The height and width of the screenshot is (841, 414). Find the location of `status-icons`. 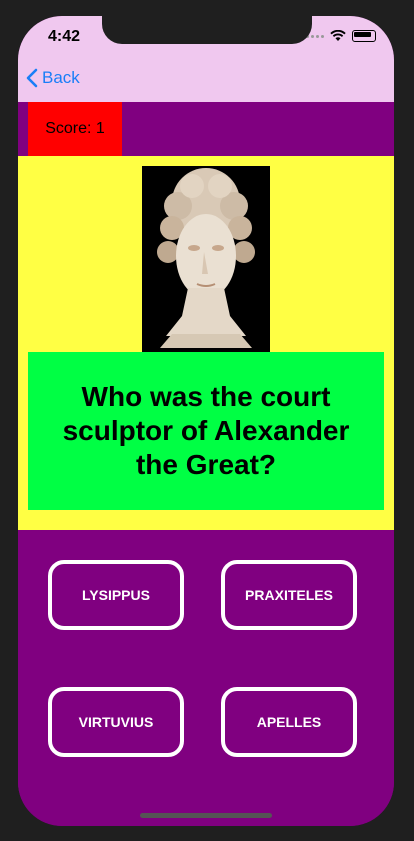

status-icons is located at coordinates (341, 36).